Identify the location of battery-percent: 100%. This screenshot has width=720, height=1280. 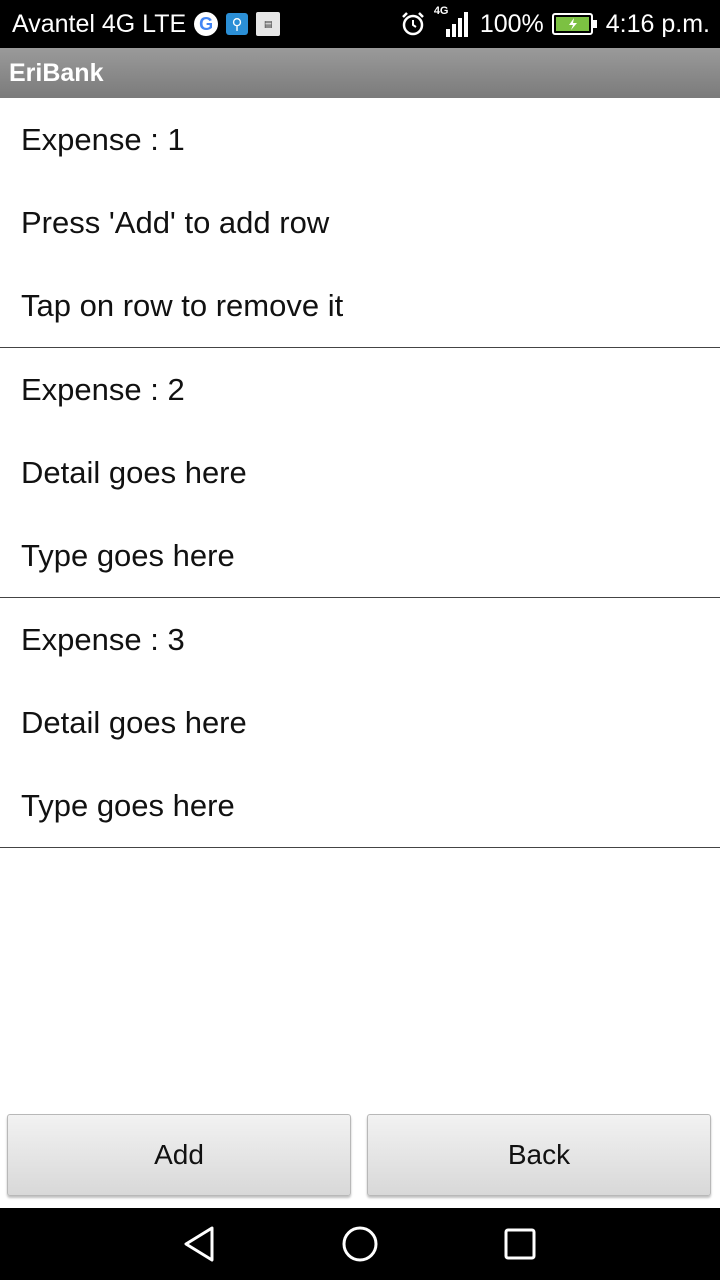
(511, 23).